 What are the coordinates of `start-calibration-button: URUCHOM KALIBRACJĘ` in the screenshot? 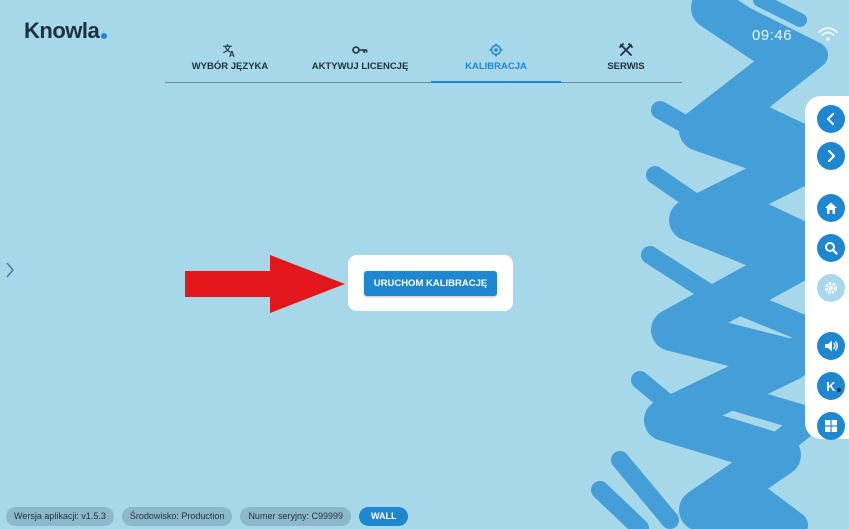 It's located at (430, 283).